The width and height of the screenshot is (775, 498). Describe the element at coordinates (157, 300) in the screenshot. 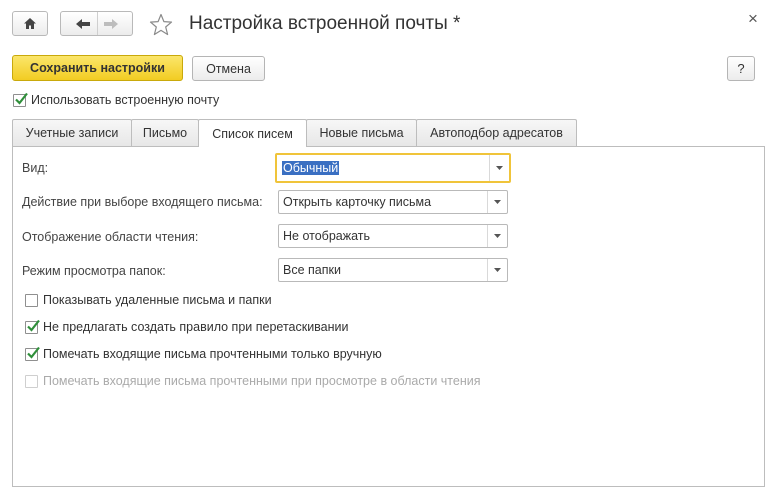

I see `show-deleted-label: Показывать удаленные письма и папки` at that location.